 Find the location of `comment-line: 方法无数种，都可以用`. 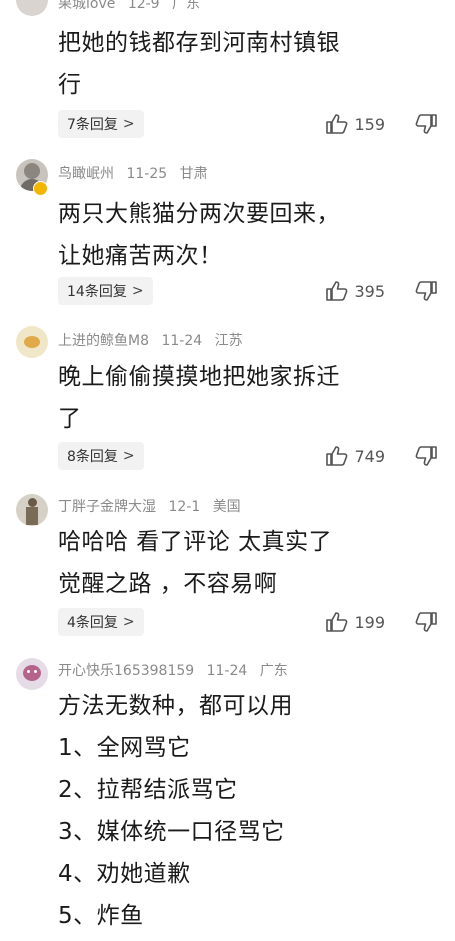

comment-line: 方法无数种，都可以用 is located at coordinates (175, 706).